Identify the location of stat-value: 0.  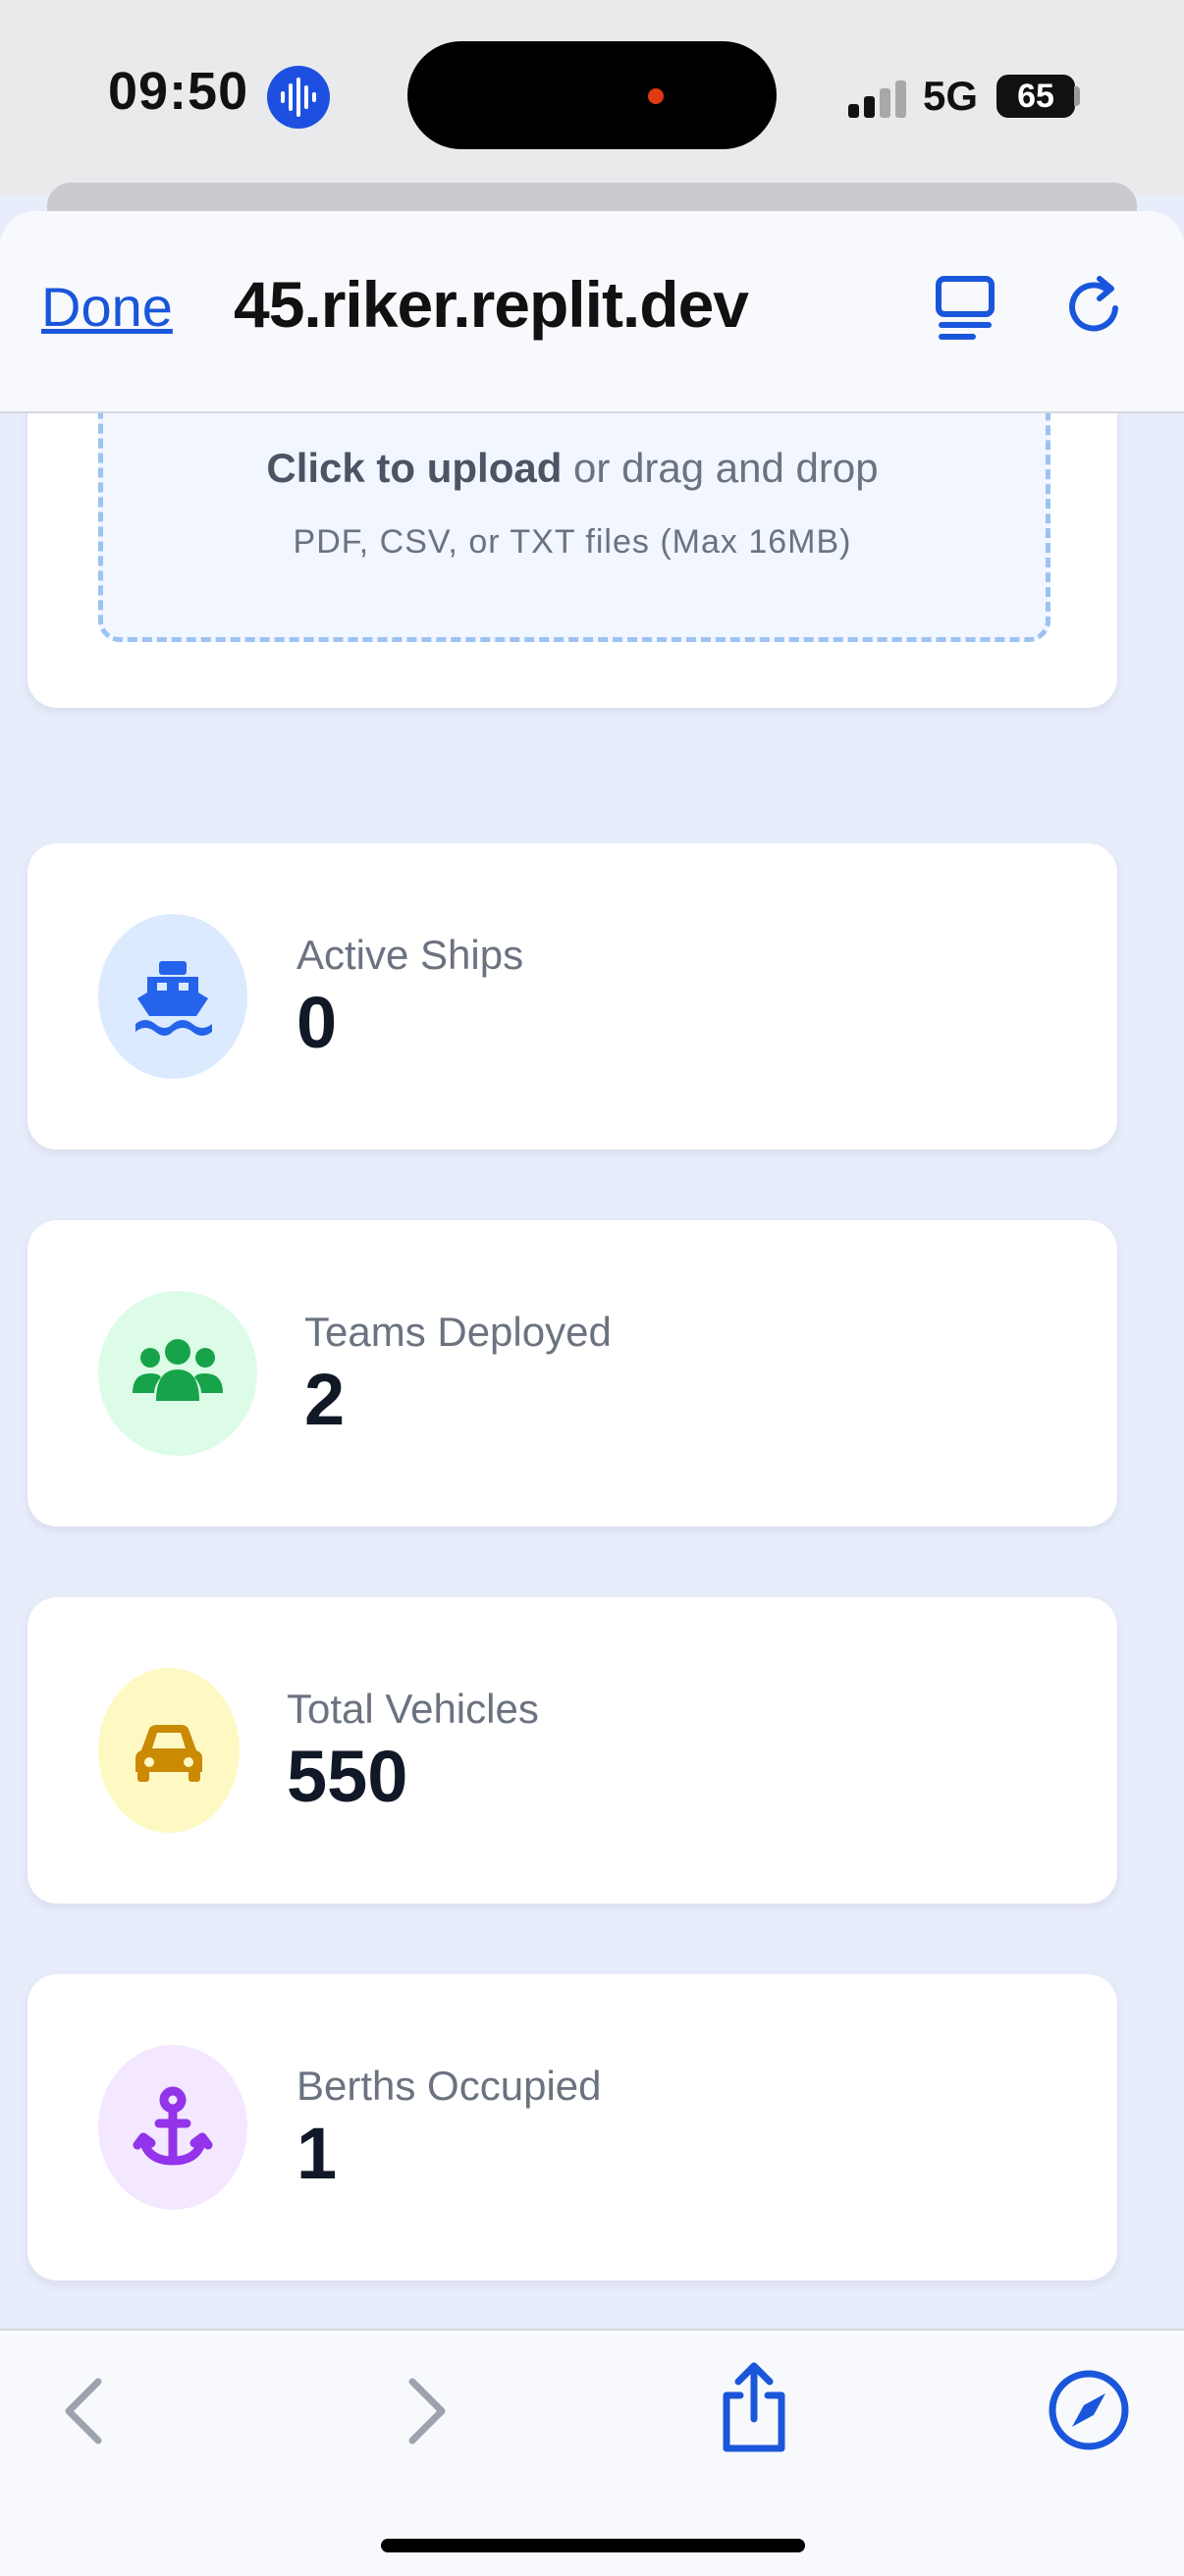
(317, 1022).